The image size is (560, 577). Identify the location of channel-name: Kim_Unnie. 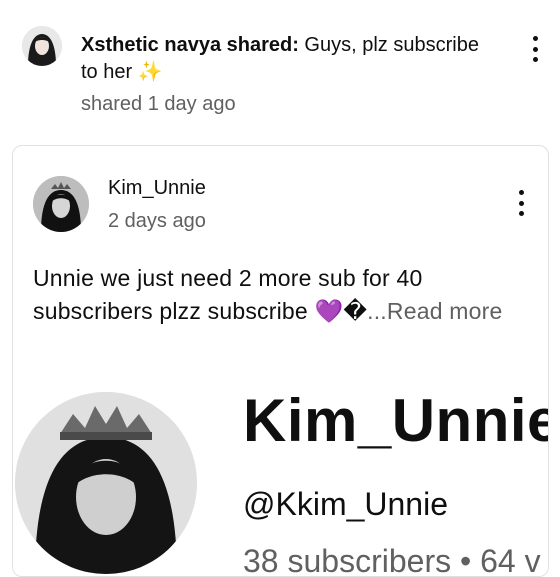
(157, 188).